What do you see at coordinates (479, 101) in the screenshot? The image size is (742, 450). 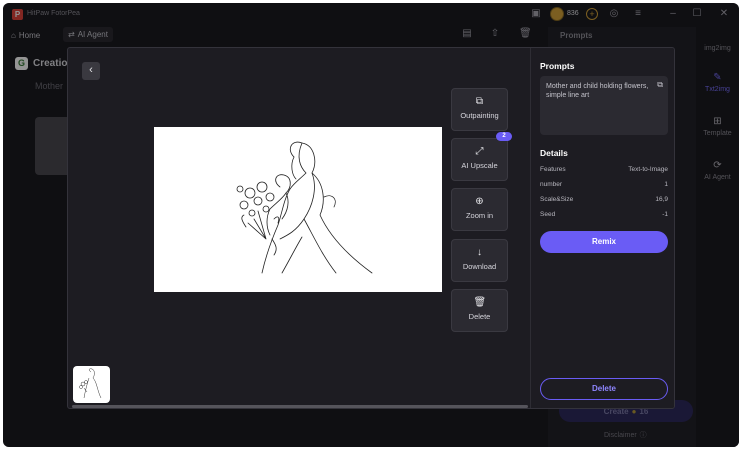 I see `outpaint-icon: ⧉` at bounding box center [479, 101].